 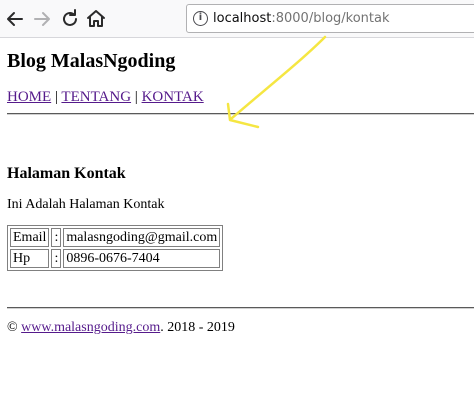 I want to click on footer-years: . 2018 - 2019, so click(x=197, y=327).